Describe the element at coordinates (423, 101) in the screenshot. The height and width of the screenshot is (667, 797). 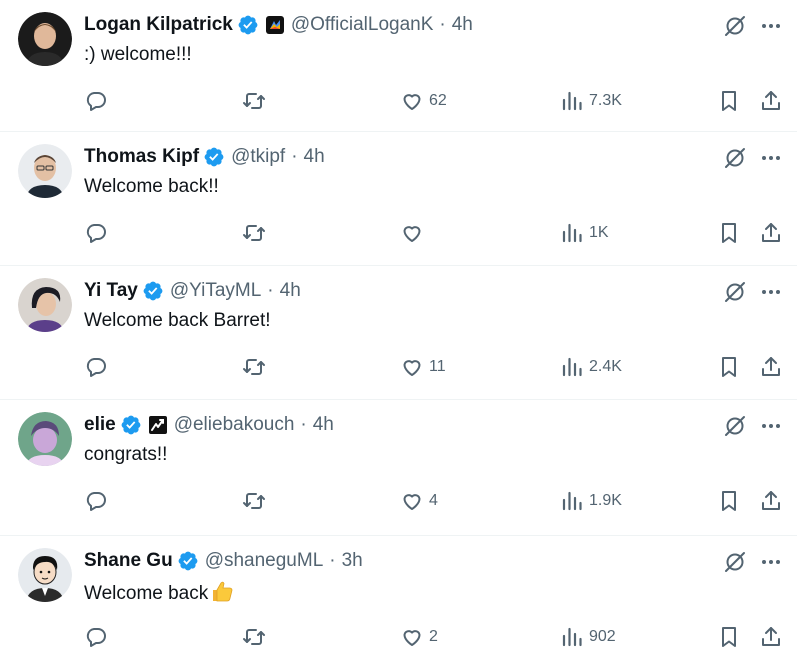
I see `like-button: 62` at that location.